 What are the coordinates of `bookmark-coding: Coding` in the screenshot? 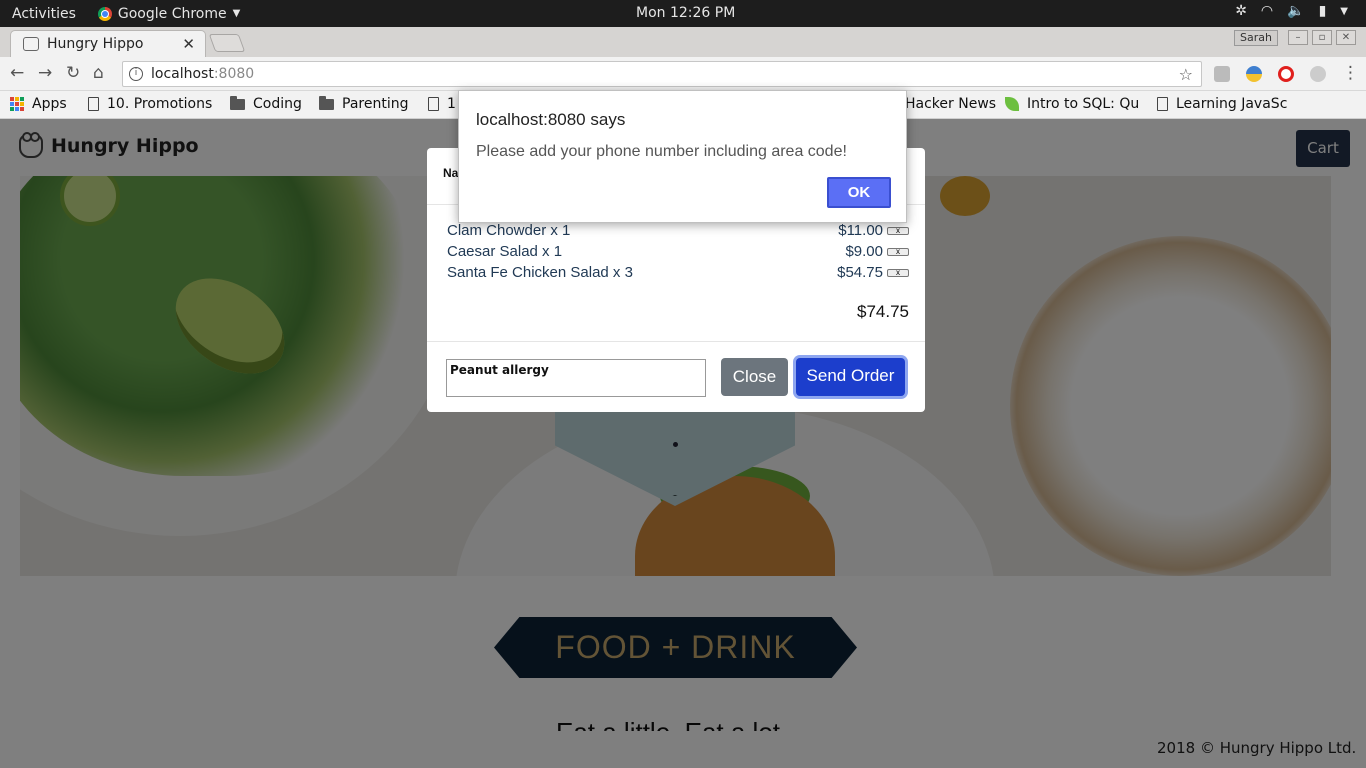 It's located at (266, 103).